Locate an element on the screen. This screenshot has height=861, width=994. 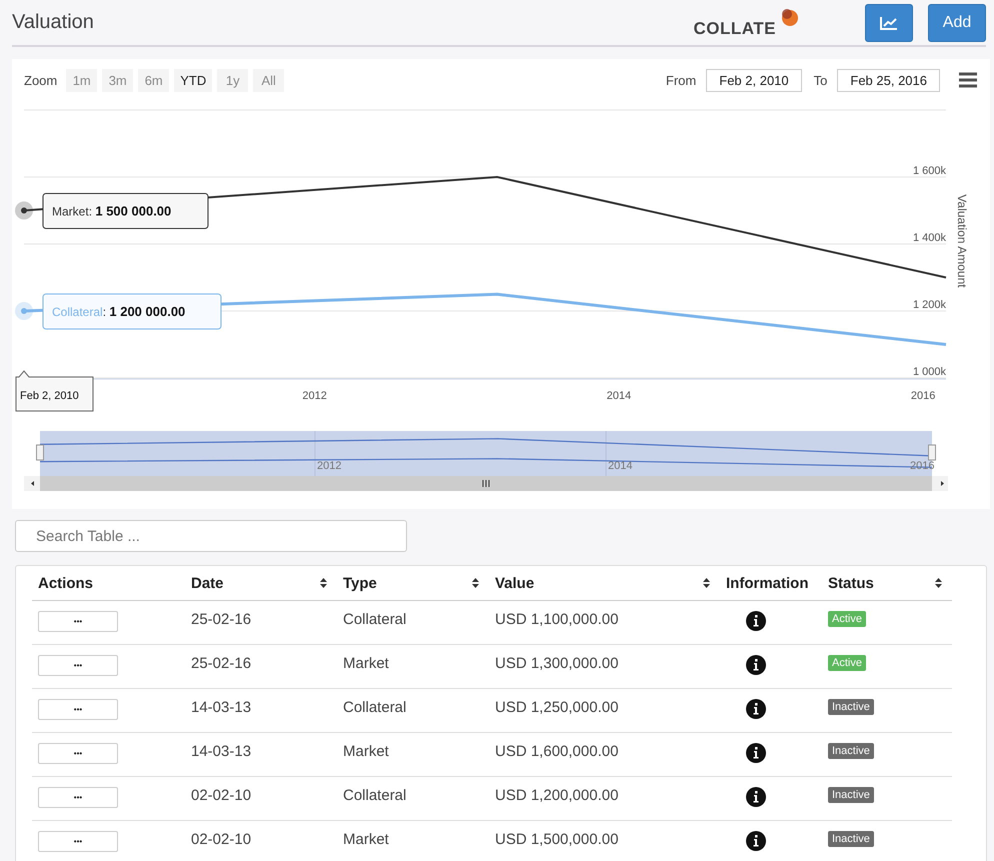
from-label: From is located at coordinates (681, 80).